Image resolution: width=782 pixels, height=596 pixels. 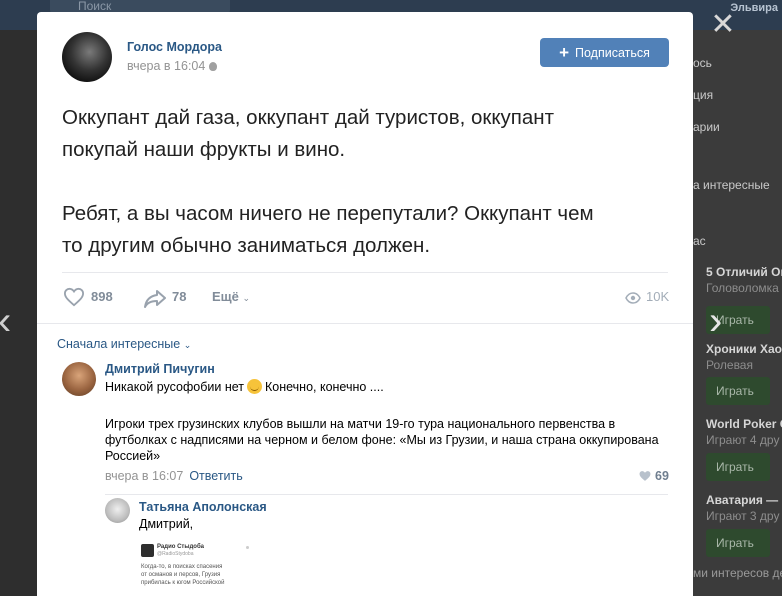 What do you see at coordinates (147, 550) in the screenshot?
I see `tweet-avatar` at bounding box center [147, 550].